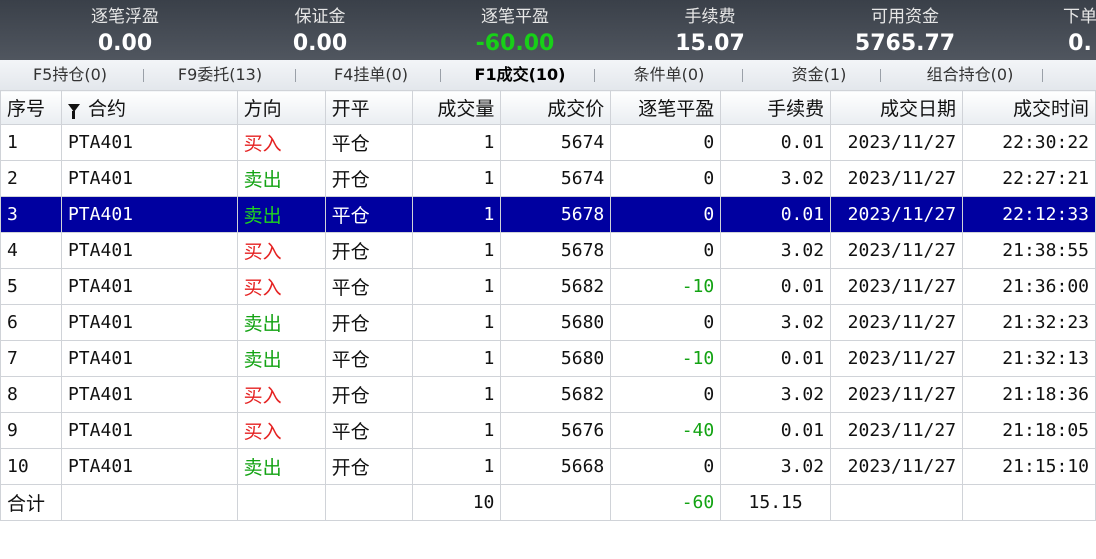  I want to click on column-header: 方向, so click(281, 107).